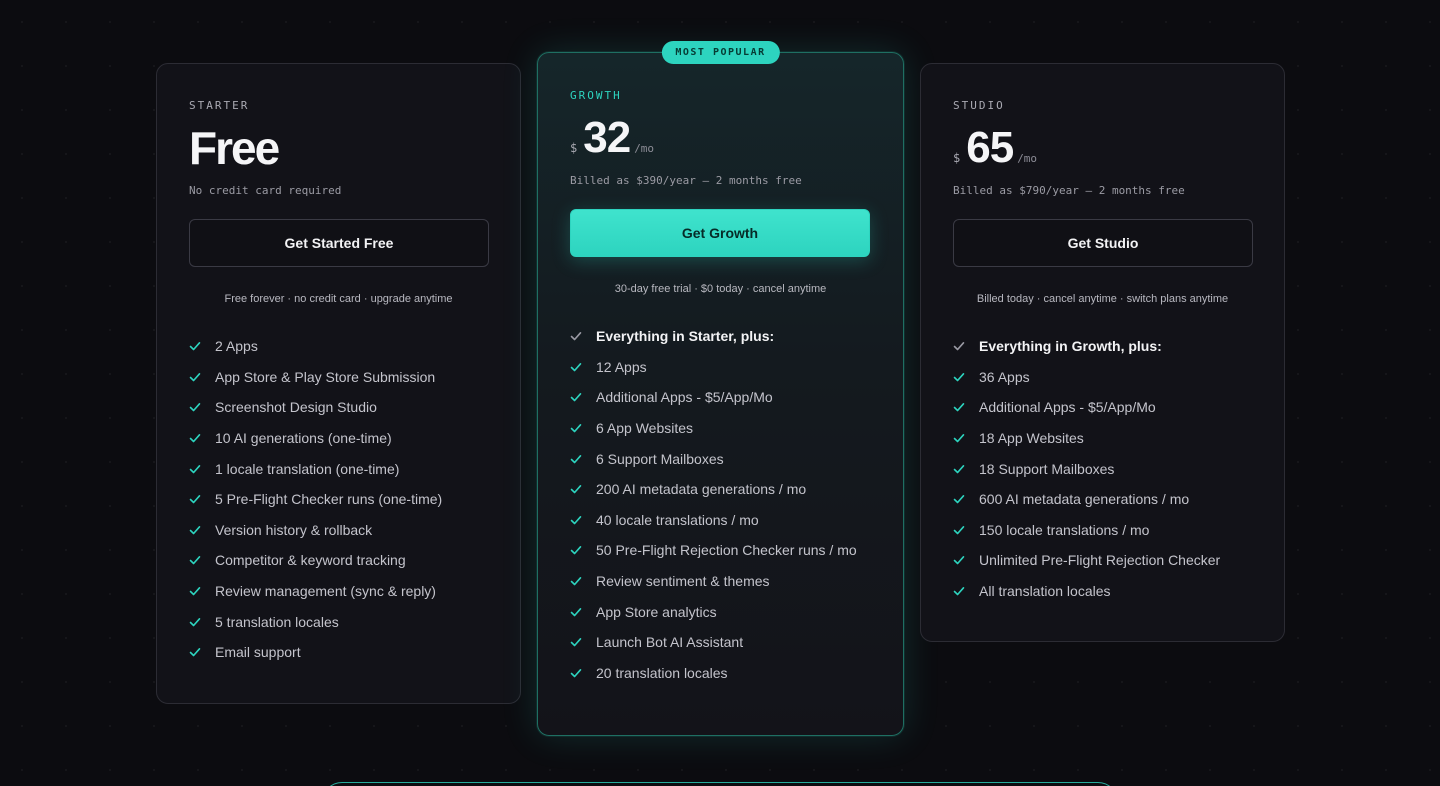  I want to click on price: $ 32 /mo, so click(720, 138).